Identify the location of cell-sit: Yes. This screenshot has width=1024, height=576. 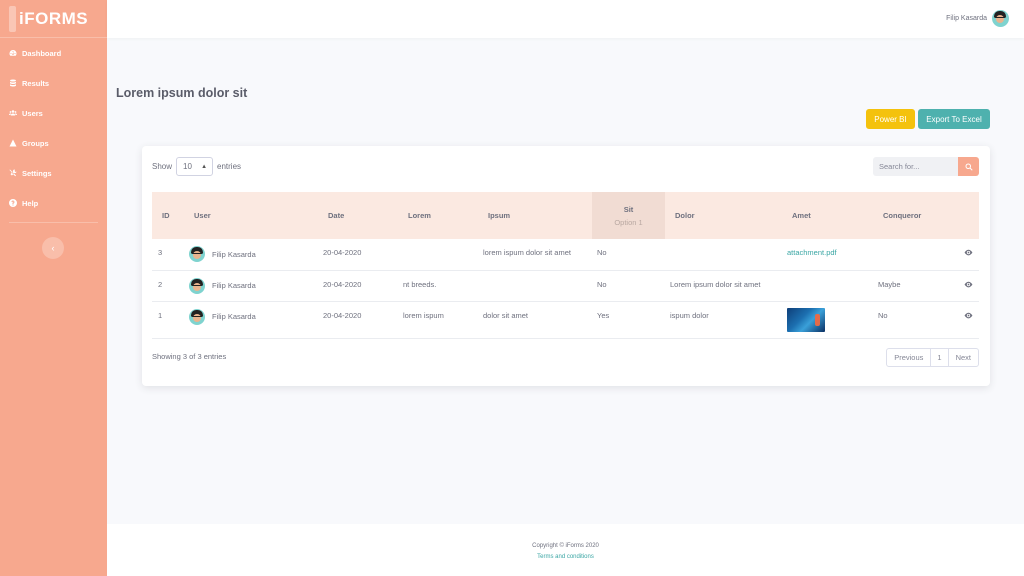
(603, 315).